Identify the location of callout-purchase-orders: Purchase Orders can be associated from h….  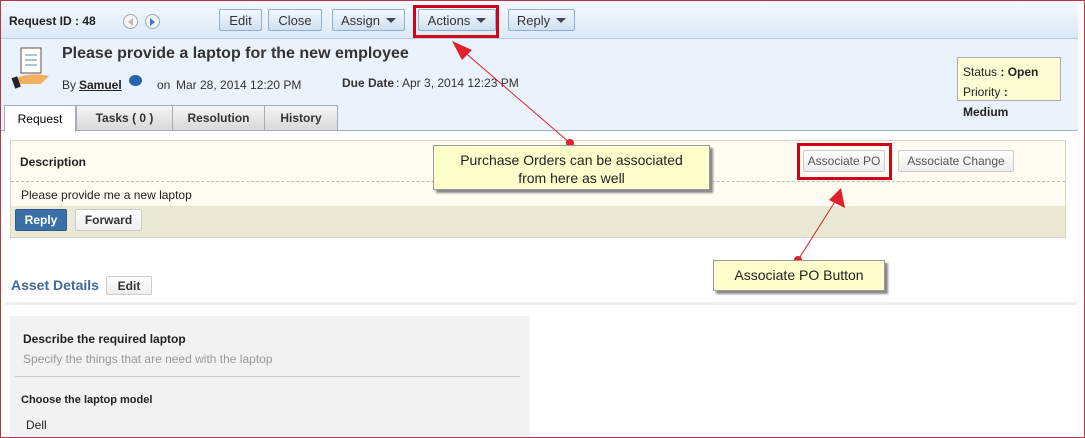
(571, 167).